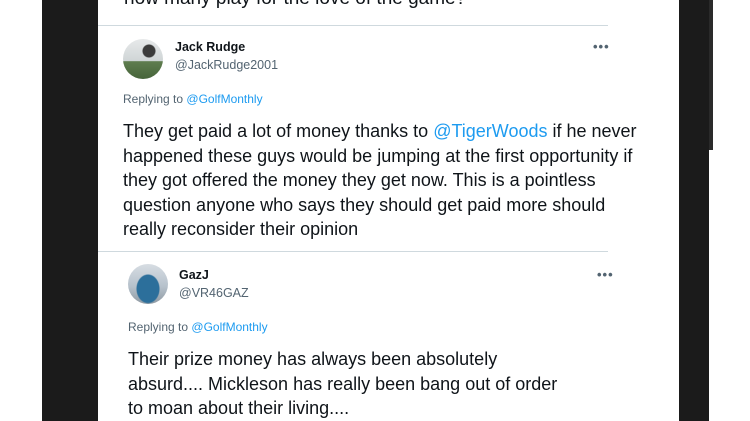 Image resolution: width=750 pixels, height=421 pixels. What do you see at coordinates (694, 210) in the screenshot?
I see `phone-bezel-right` at bounding box center [694, 210].